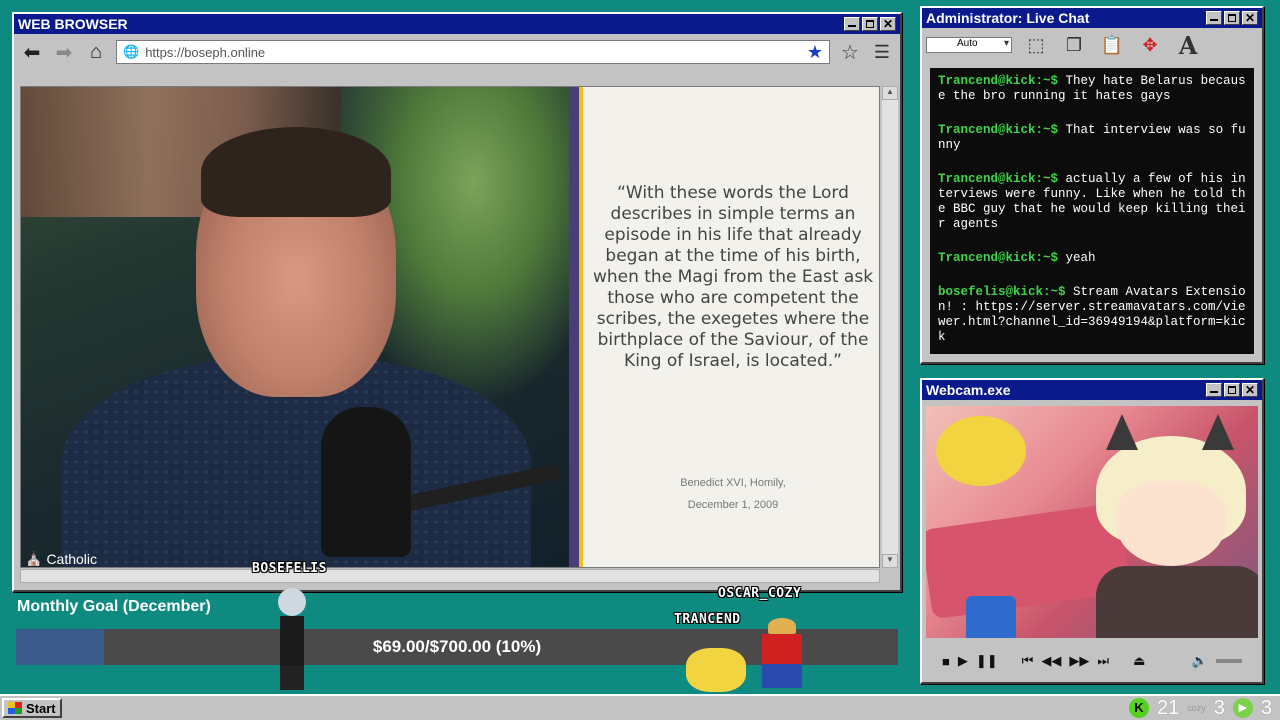 The height and width of the screenshot is (720, 1280). What do you see at coordinates (1242, 708) in the screenshot?
I see `play-platform-icon: ▶` at bounding box center [1242, 708].